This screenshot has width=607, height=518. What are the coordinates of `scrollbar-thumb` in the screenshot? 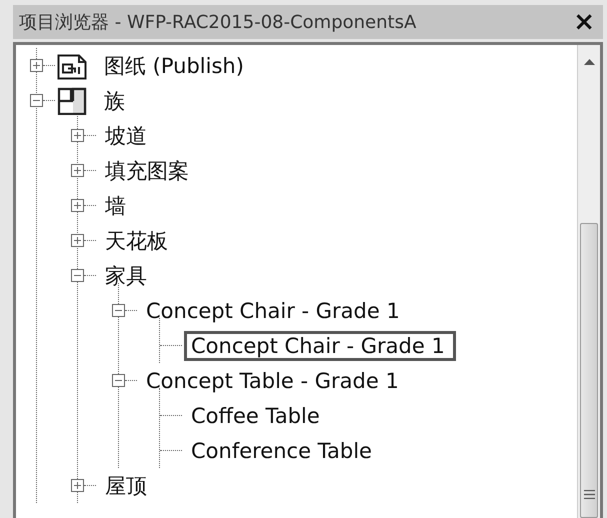 It's located at (589, 370).